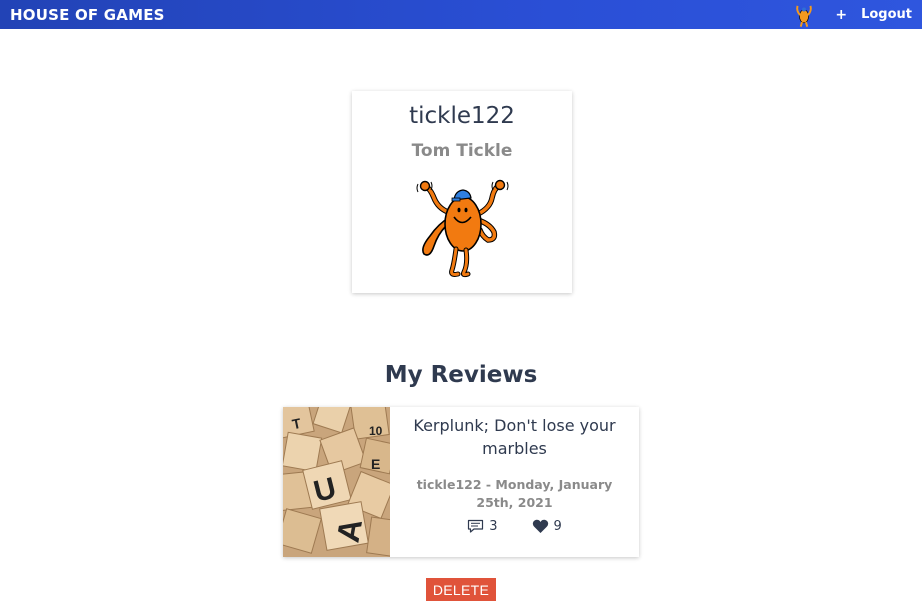 This screenshot has width=922, height=601. Describe the element at coordinates (462, 228) in the screenshot. I see `mr-tickle-icon` at that location.